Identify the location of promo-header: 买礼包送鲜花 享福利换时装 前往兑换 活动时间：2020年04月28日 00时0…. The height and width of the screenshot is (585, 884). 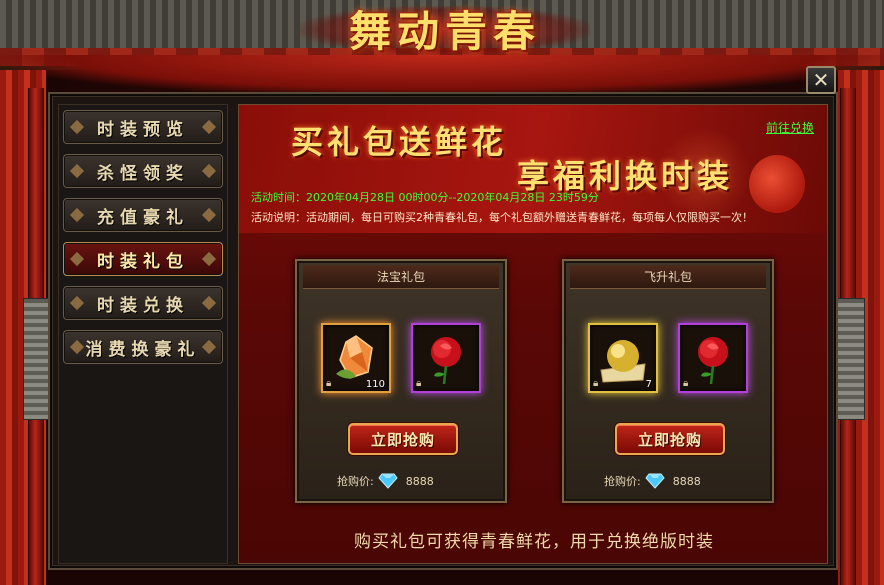
(533, 169).